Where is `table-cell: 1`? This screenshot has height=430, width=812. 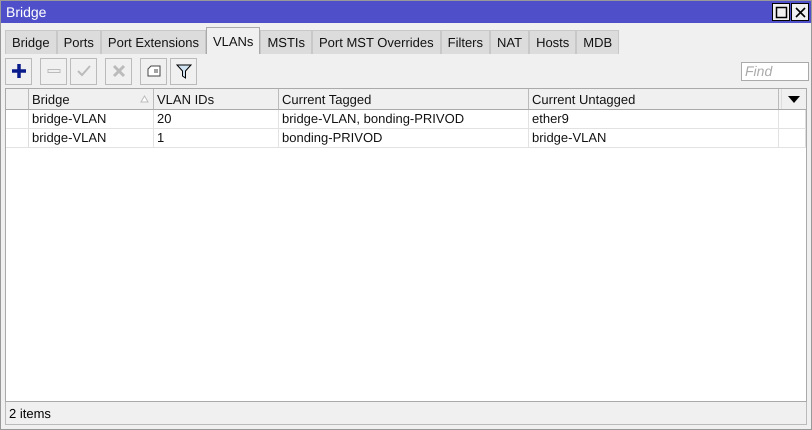 table-cell: 1 is located at coordinates (216, 138).